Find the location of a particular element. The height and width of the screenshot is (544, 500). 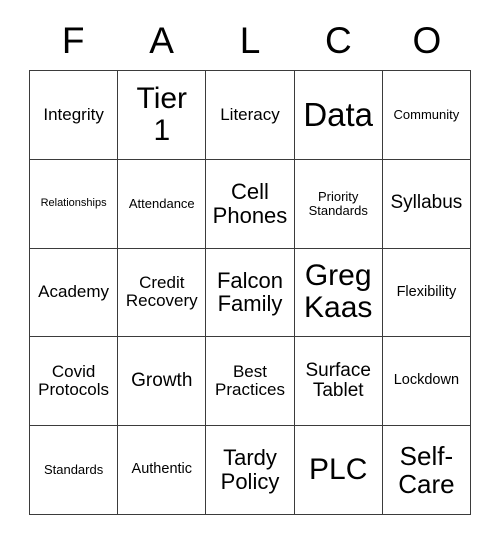

bingo-cell-label: Flexibility is located at coordinates (426, 291).